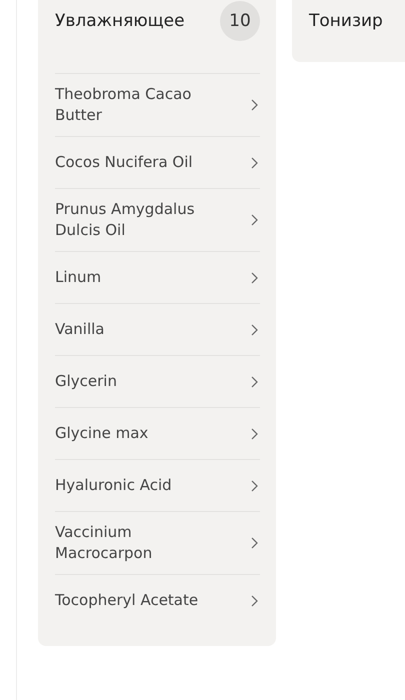  Describe the element at coordinates (157, 381) in the screenshot. I see `ingredient-item: Glycerin` at that location.